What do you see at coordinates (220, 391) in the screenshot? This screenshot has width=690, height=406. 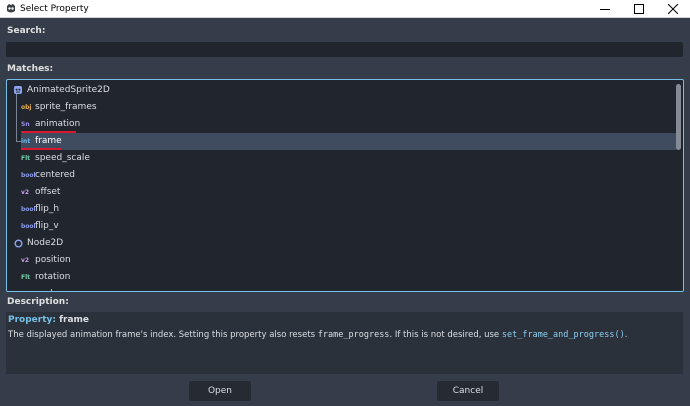 I see `open-button: Open` at bounding box center [220, 391].